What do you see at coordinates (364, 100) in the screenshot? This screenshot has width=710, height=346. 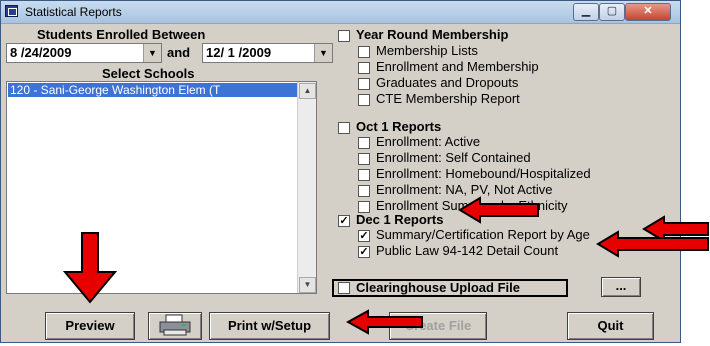 I see `cte-membership-checkbox` at bounding box center [364, 100].